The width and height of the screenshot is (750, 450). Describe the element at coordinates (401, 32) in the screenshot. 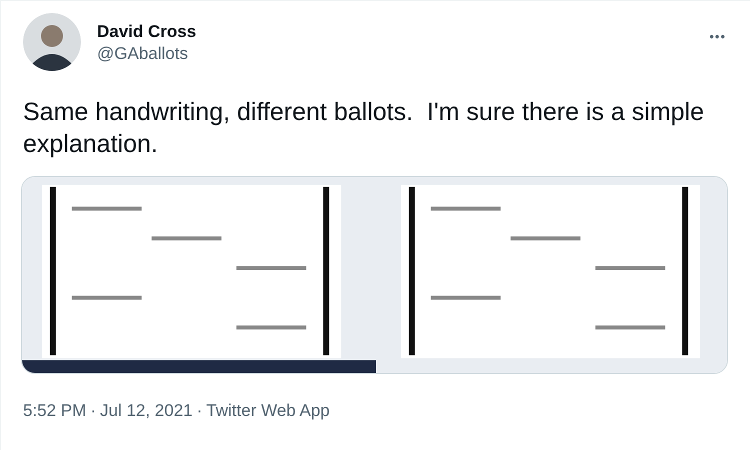

I see `author-name: David Cross` at that location.